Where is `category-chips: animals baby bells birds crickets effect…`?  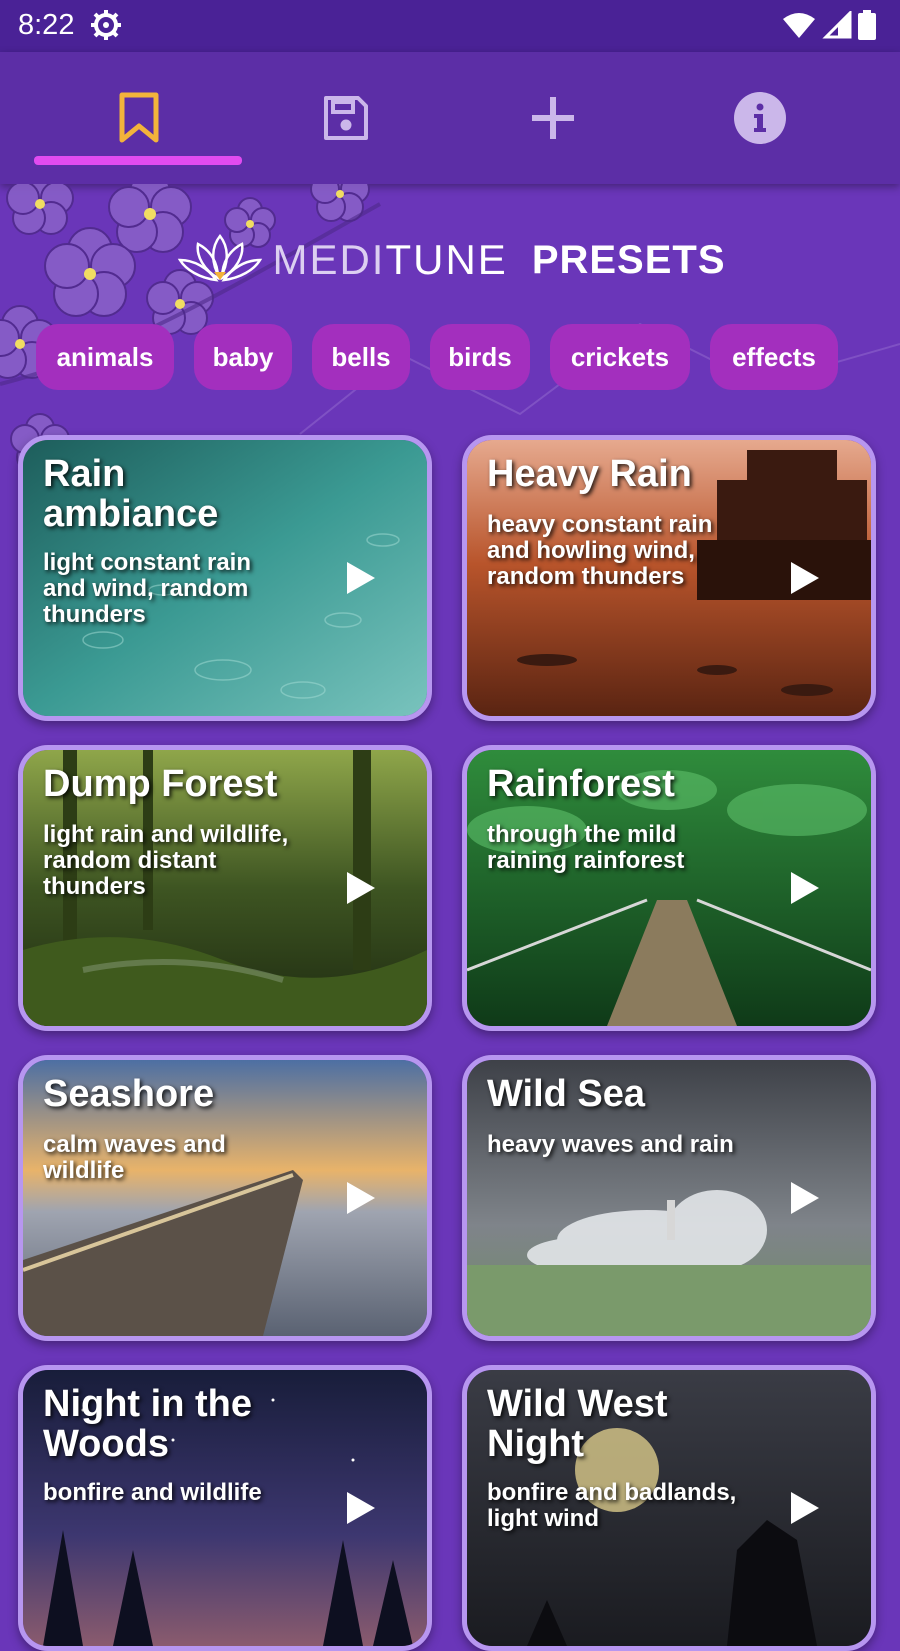 category-chips: animals baby bells birds crickets effect… is located at coordinates (437, 357).